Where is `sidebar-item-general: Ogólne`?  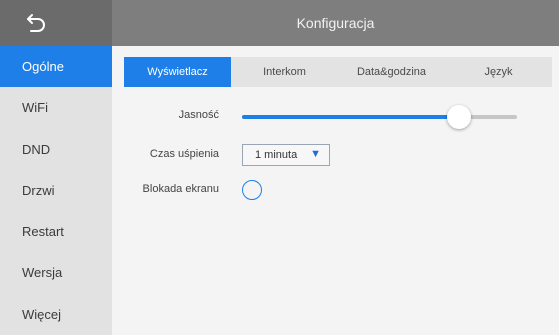
sidebar-item-general: Ogólne is located at coordinates (56, 67).